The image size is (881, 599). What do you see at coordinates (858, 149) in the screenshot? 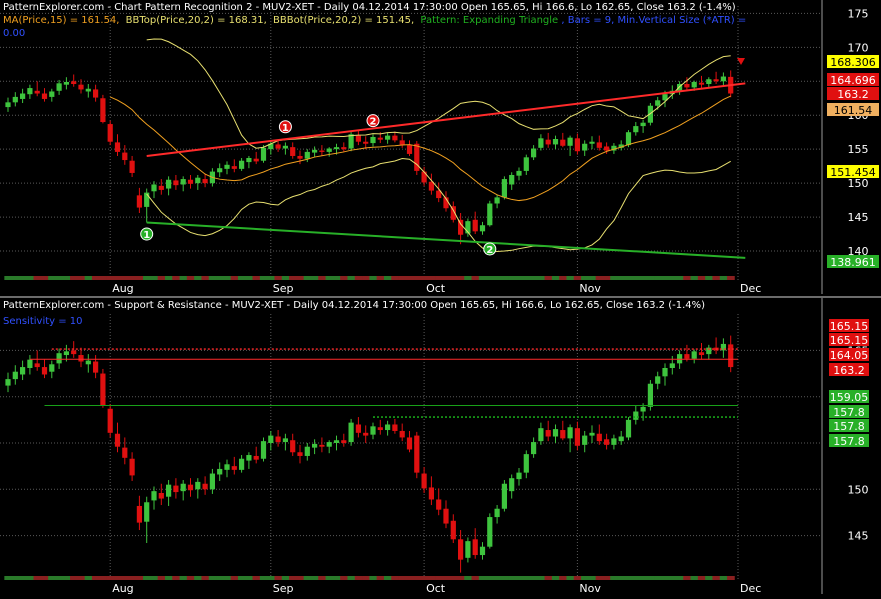
I see `y-tick-label: 155` at bounding box center [858, 149].